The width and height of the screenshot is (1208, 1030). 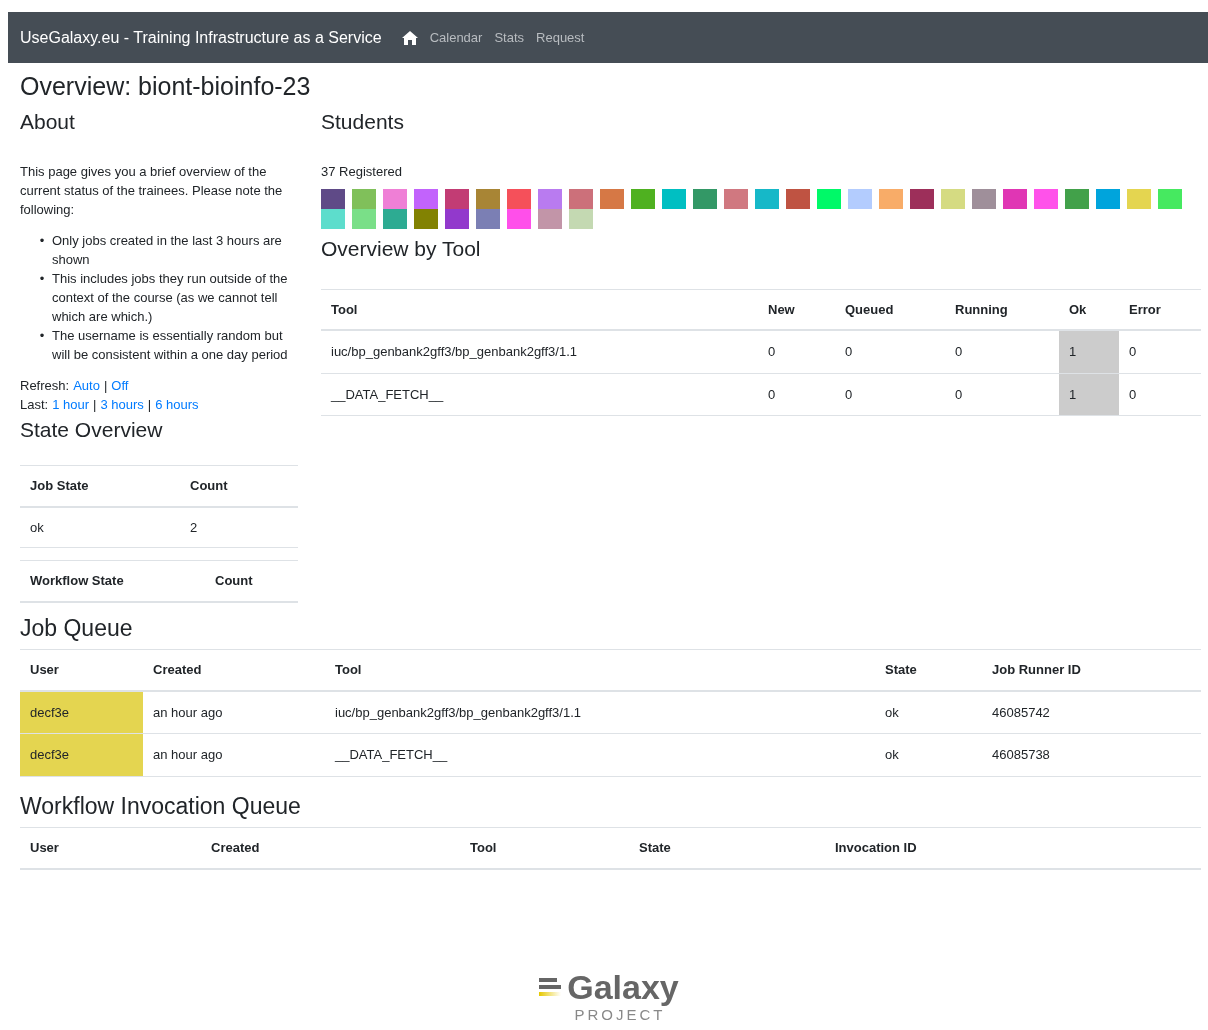 I want to click on column-header: Queued, so click(x=890, y=310).